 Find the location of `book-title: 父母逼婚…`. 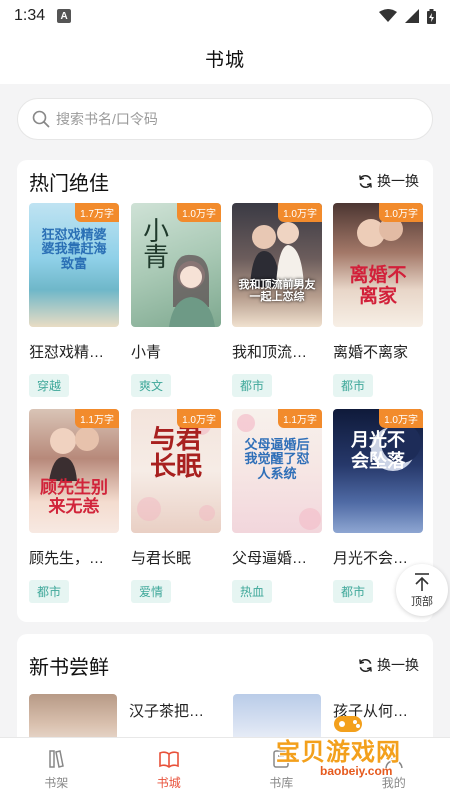

book-title: 父母逼婚… is located at coordinates (270, 558).